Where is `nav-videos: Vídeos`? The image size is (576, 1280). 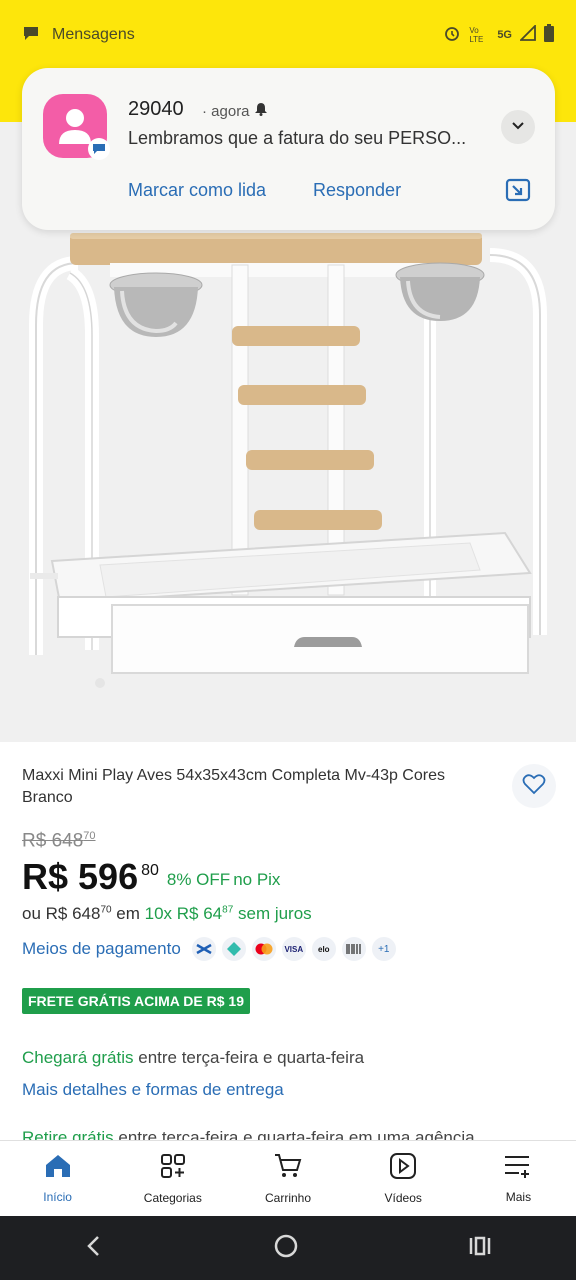
nav-videos: Vídeos is located at coordinates (403, 1178).